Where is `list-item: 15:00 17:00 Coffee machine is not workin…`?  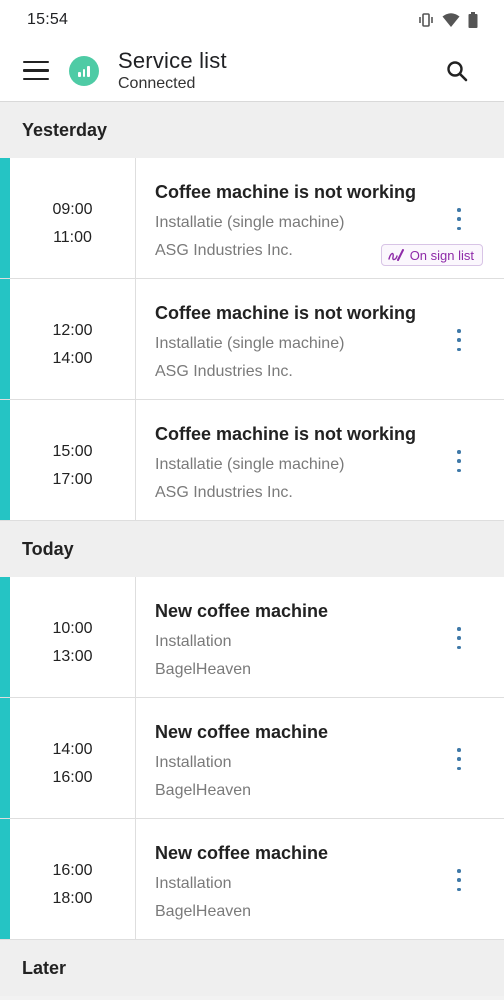
list-item: 15:00 17:00 Coffee machine is not workin… is located at coordinates (252, 460).